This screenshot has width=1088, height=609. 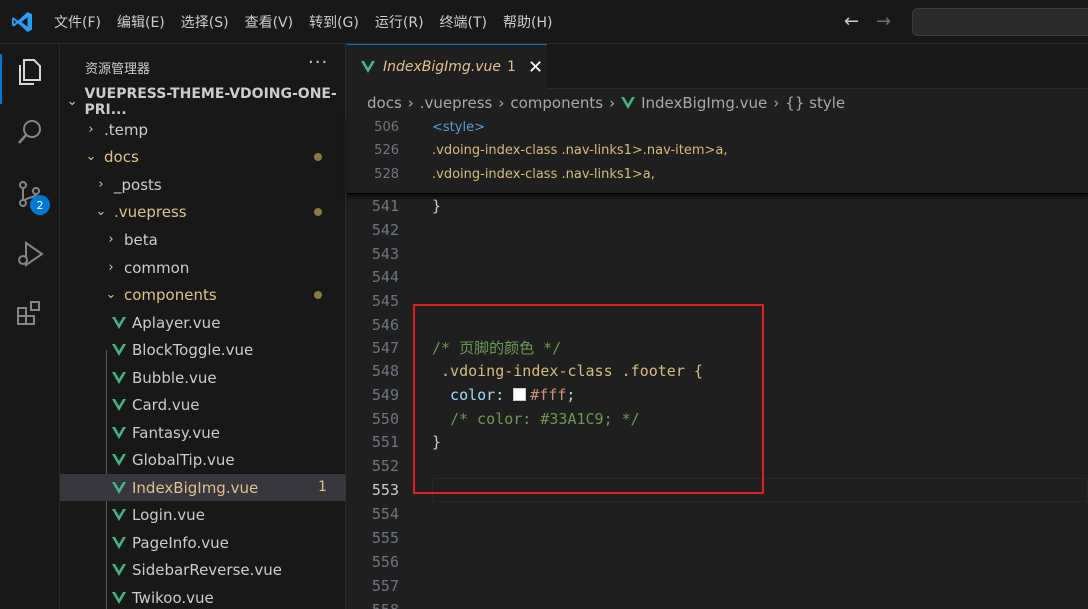 I want to click on highlight-annotation-box, so click(x=588, y=399).